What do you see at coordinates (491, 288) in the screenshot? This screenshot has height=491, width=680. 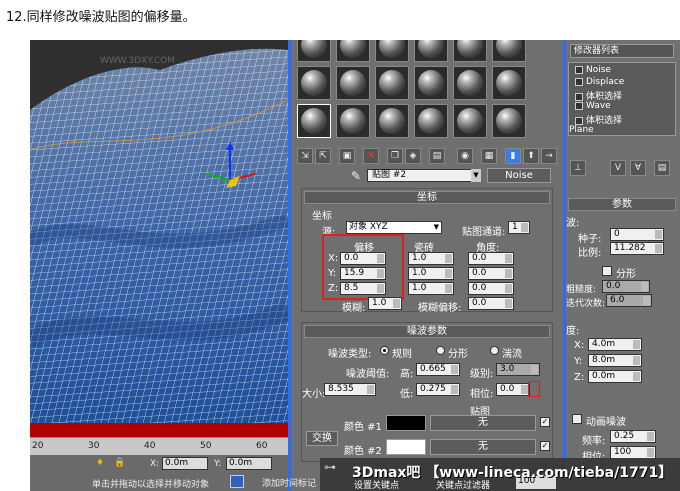 I see `angle-z-spinner: 0.0` at bounding box center [491, 288].